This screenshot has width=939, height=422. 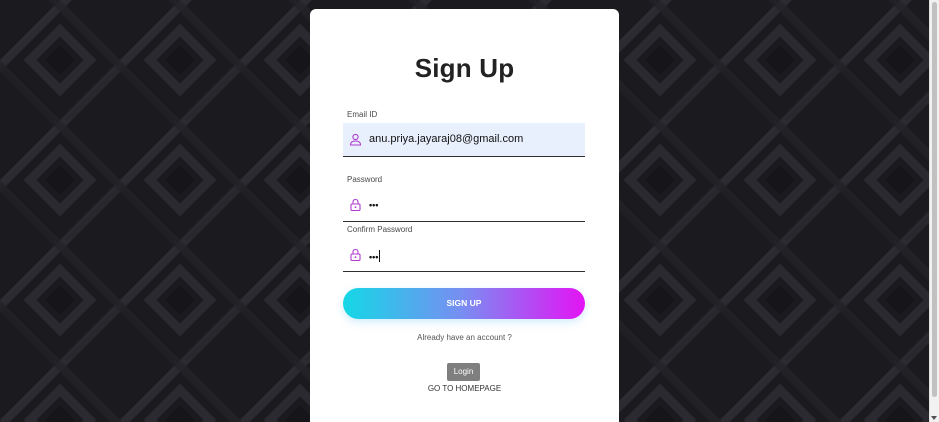 I want to click on email-value: anu.priya.jayaraj08@gmail.com, so click(x=446, y=139).